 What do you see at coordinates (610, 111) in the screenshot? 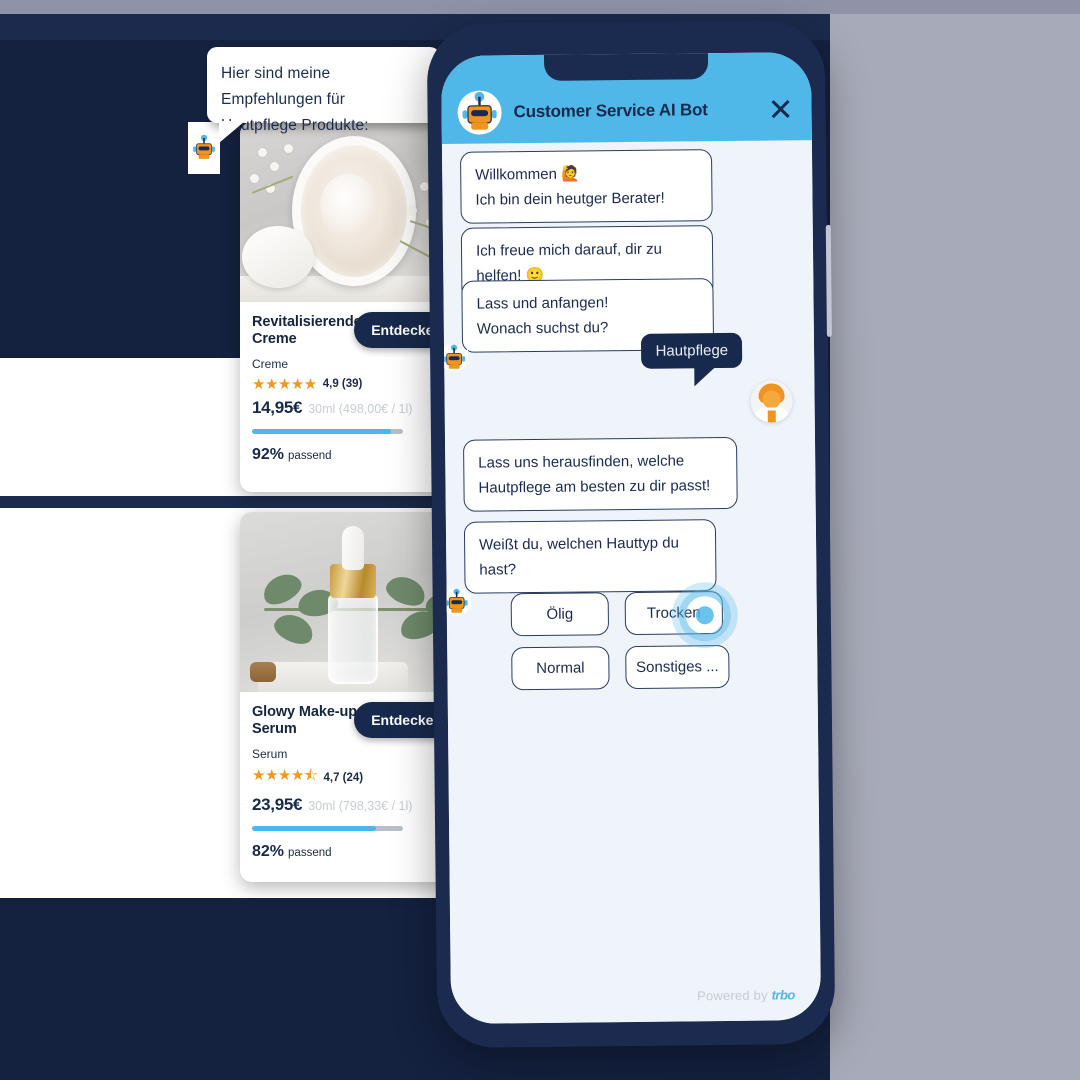
I see `chat-title: Customer Service AI Bot` at bounding box center [610, 111].